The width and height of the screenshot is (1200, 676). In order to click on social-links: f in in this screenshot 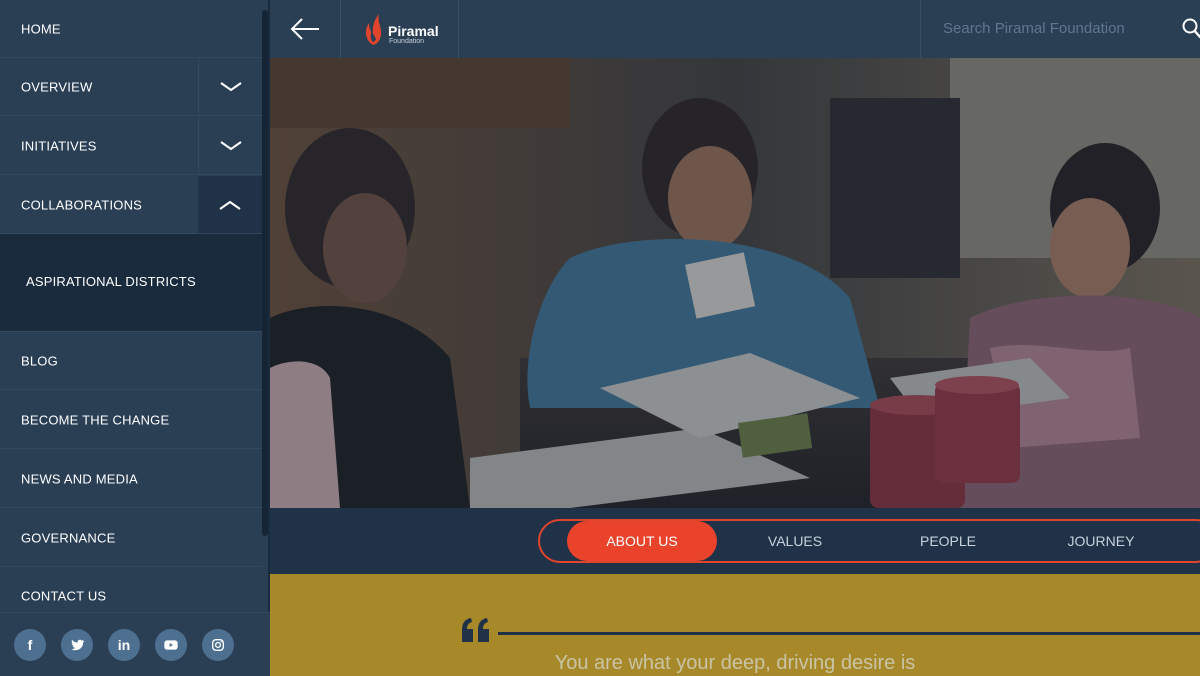, I will do `click(135, 644)`.